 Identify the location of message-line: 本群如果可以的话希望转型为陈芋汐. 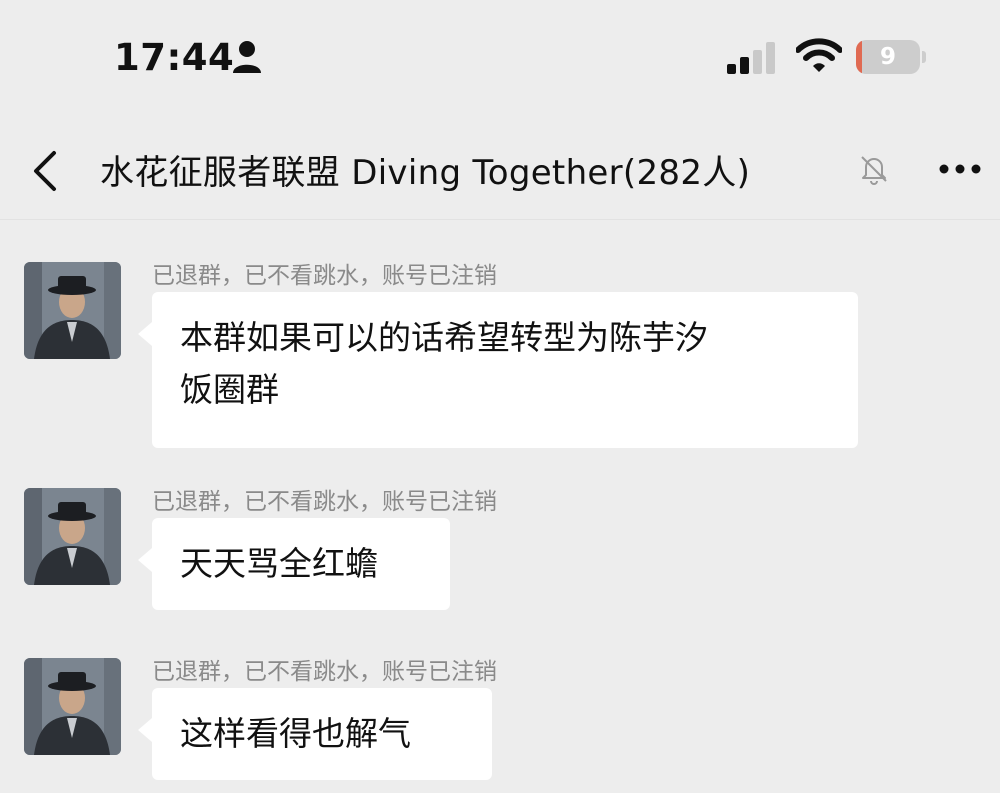
(444, 337).